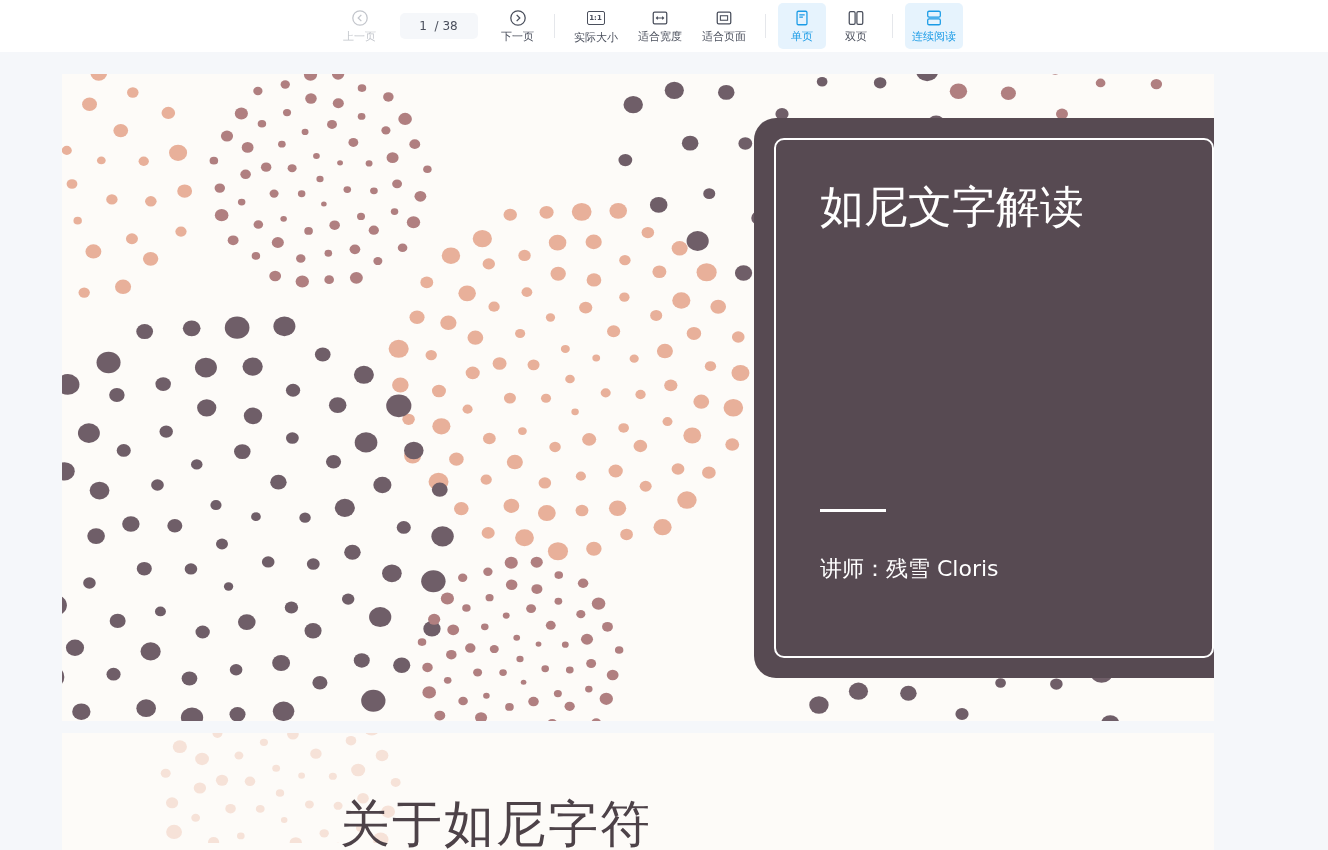 This screenshot has height=850, width=1328. I want to click on chevron-left-icon, so click(359, 17).